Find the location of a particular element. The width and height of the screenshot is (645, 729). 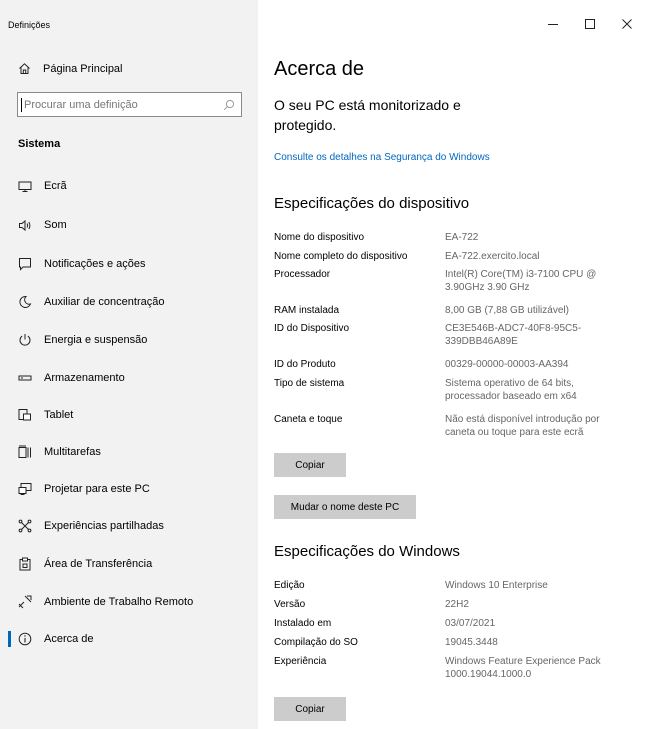

tablet-icon is located at coordinates (25, 415).